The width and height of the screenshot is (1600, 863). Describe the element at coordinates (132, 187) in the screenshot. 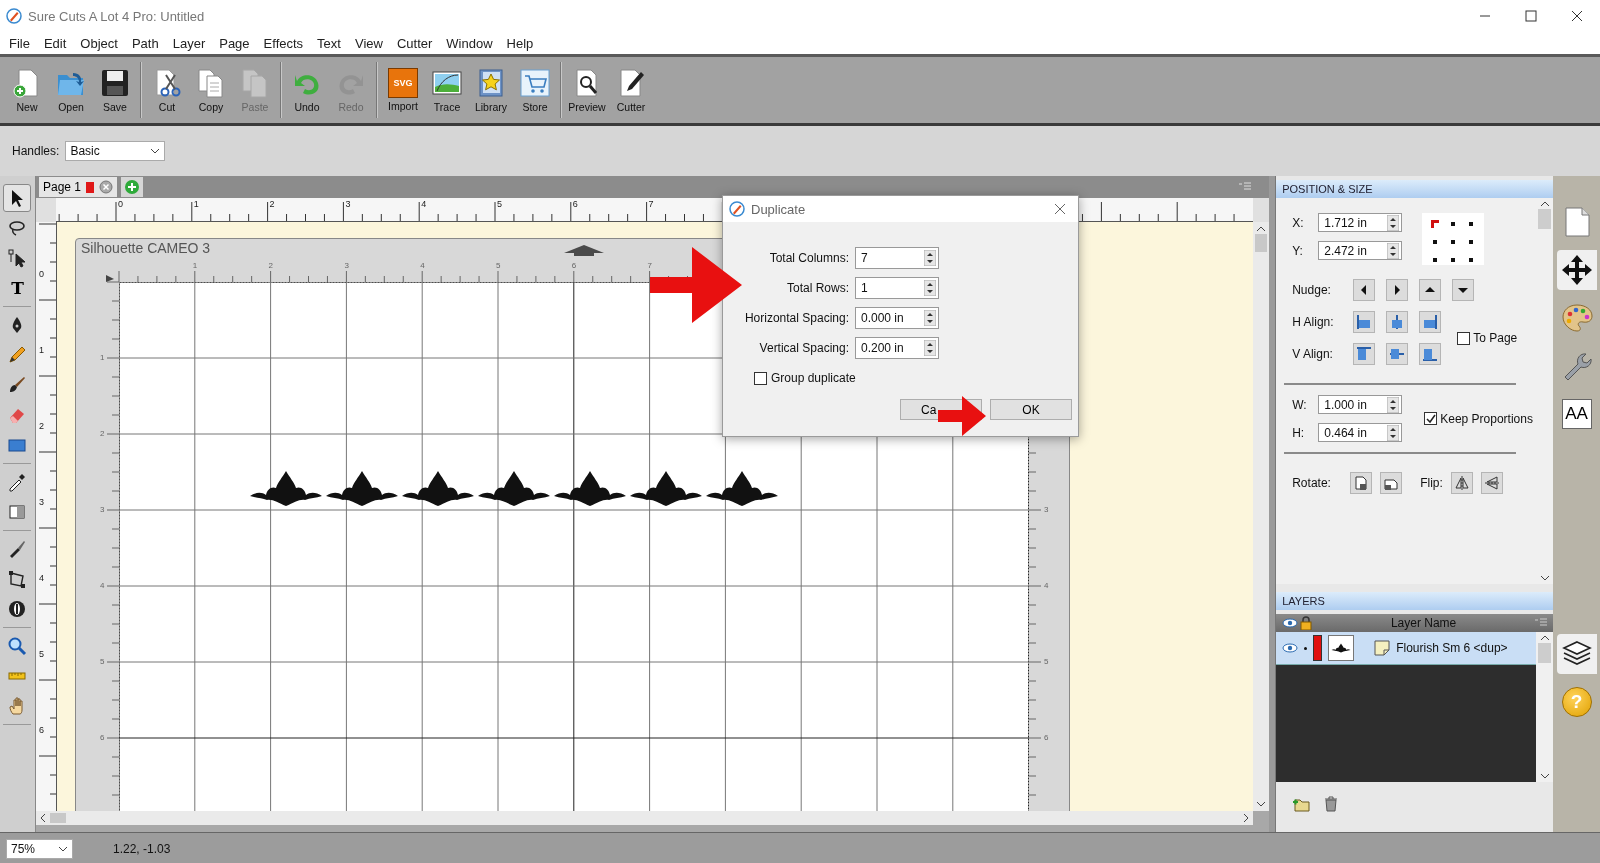

I see `add-page-icon` at that location.